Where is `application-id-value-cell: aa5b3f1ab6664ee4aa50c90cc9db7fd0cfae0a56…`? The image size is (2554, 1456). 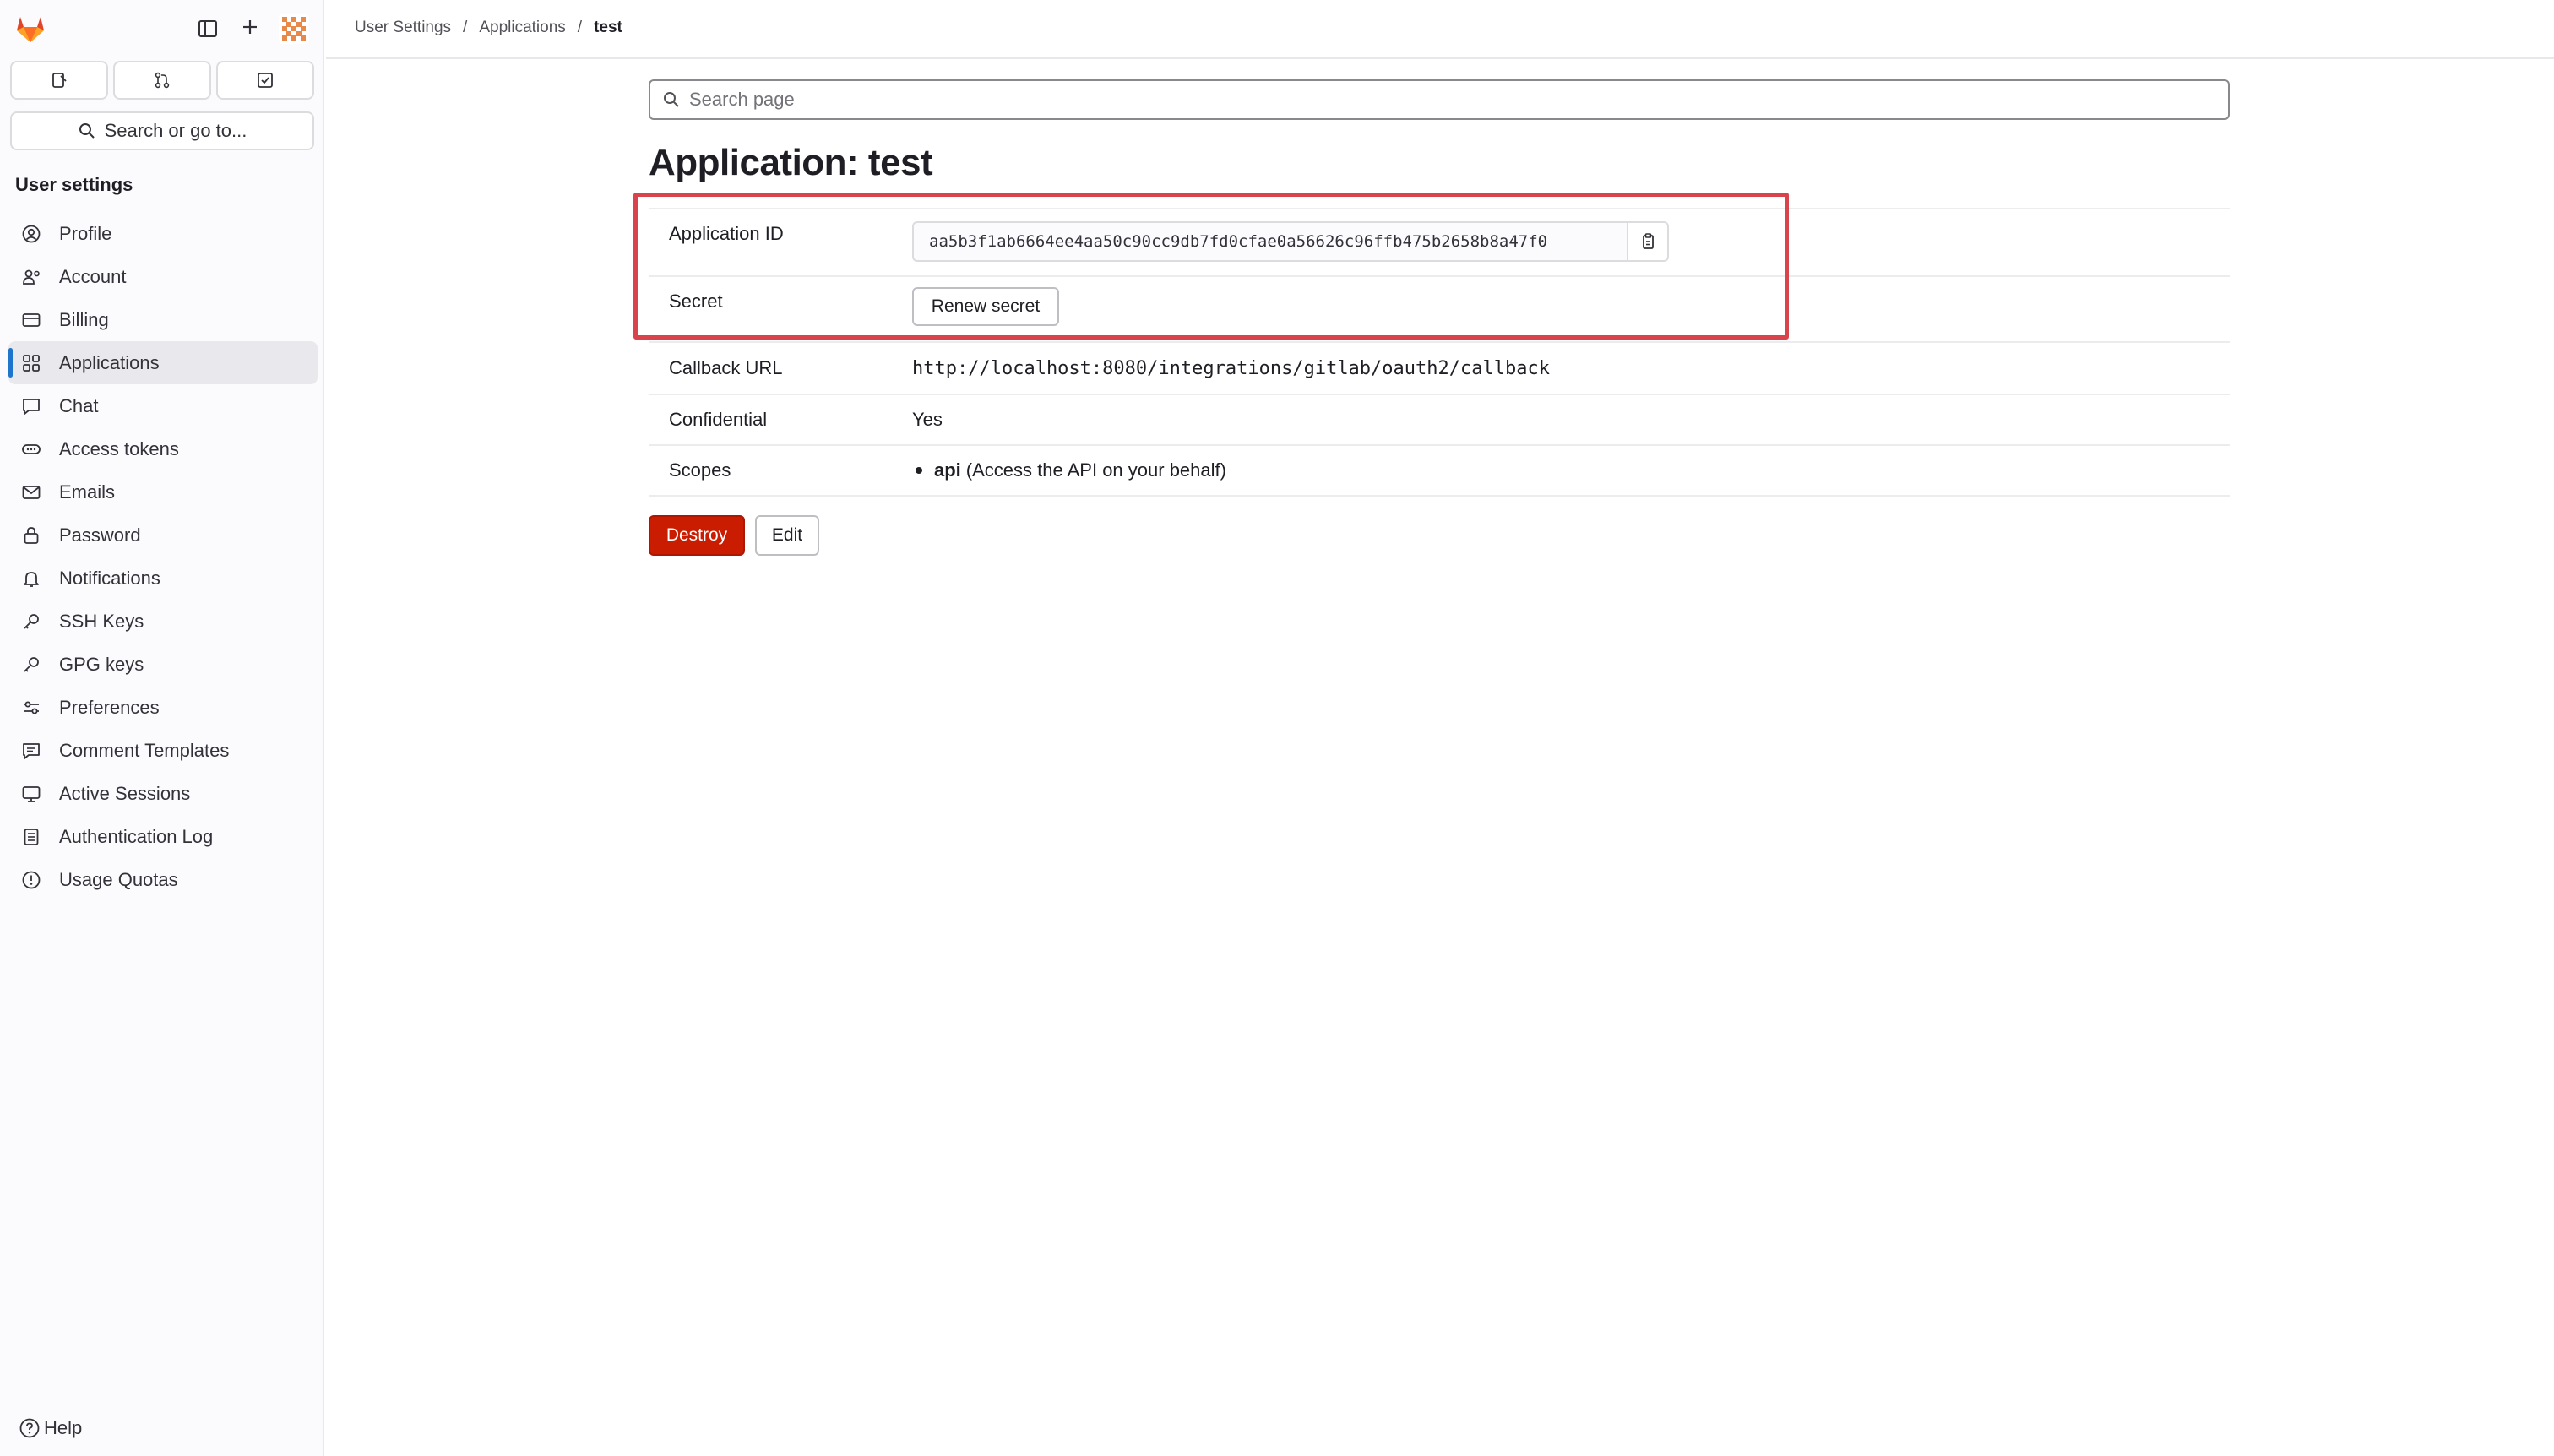 application-id-value-cell: aa5b3f1ab6664ee4aa50c90cc9db7fd0cfae0a56… is located at coordinates (1290, 242).